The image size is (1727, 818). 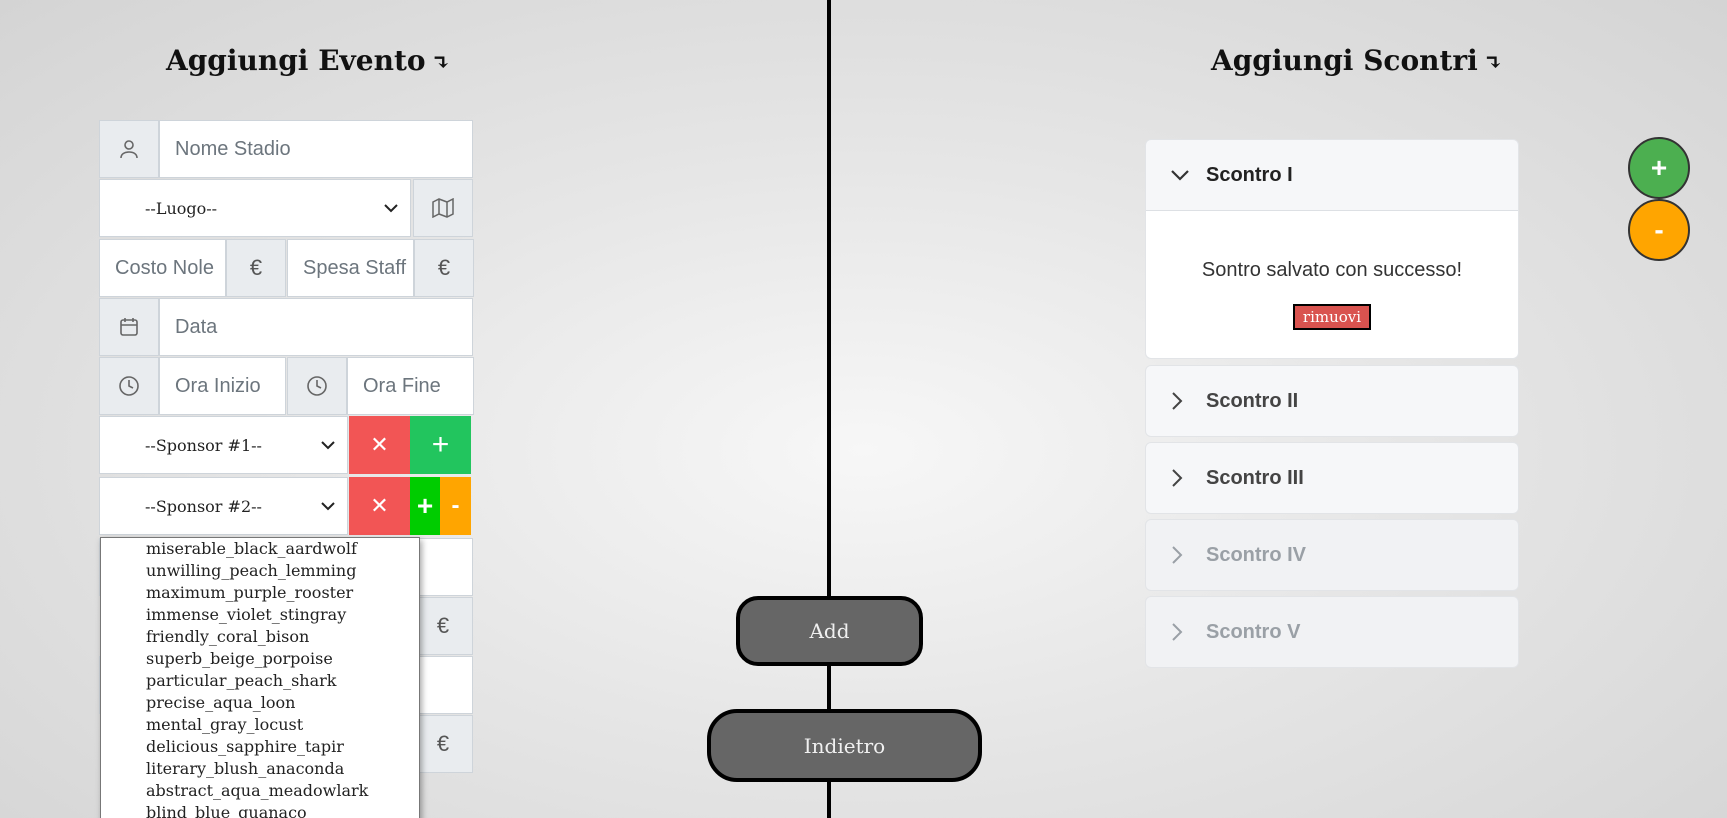 I want to click on add-button: Add, so click(x=829, y=631).